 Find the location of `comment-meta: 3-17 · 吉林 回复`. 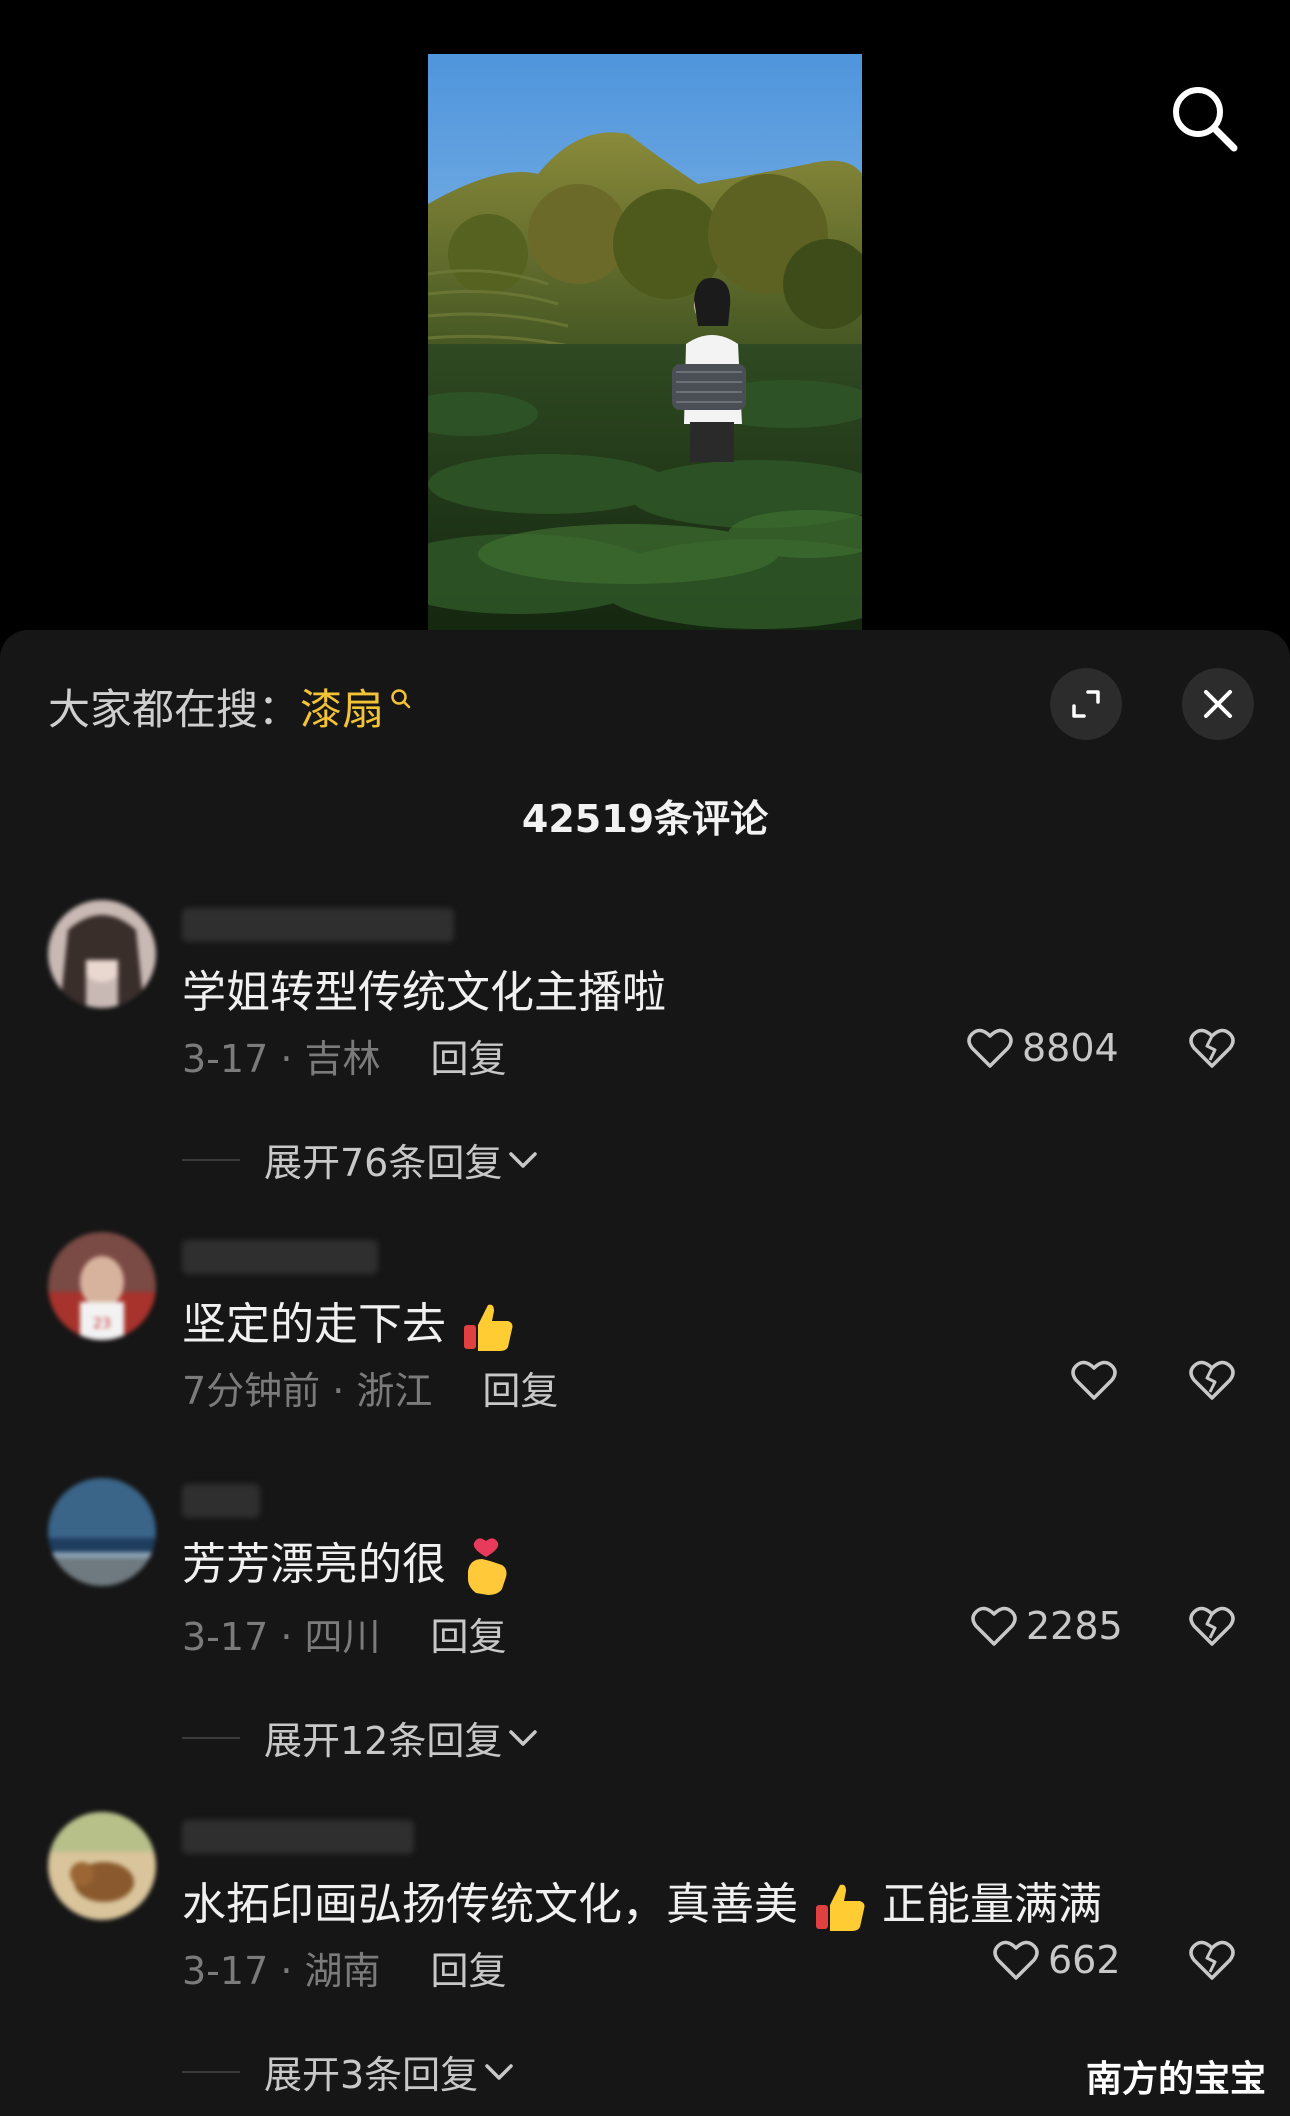

comment-meta: 3-17 · 吉林 回复 is located at coordinates (344, 1055).